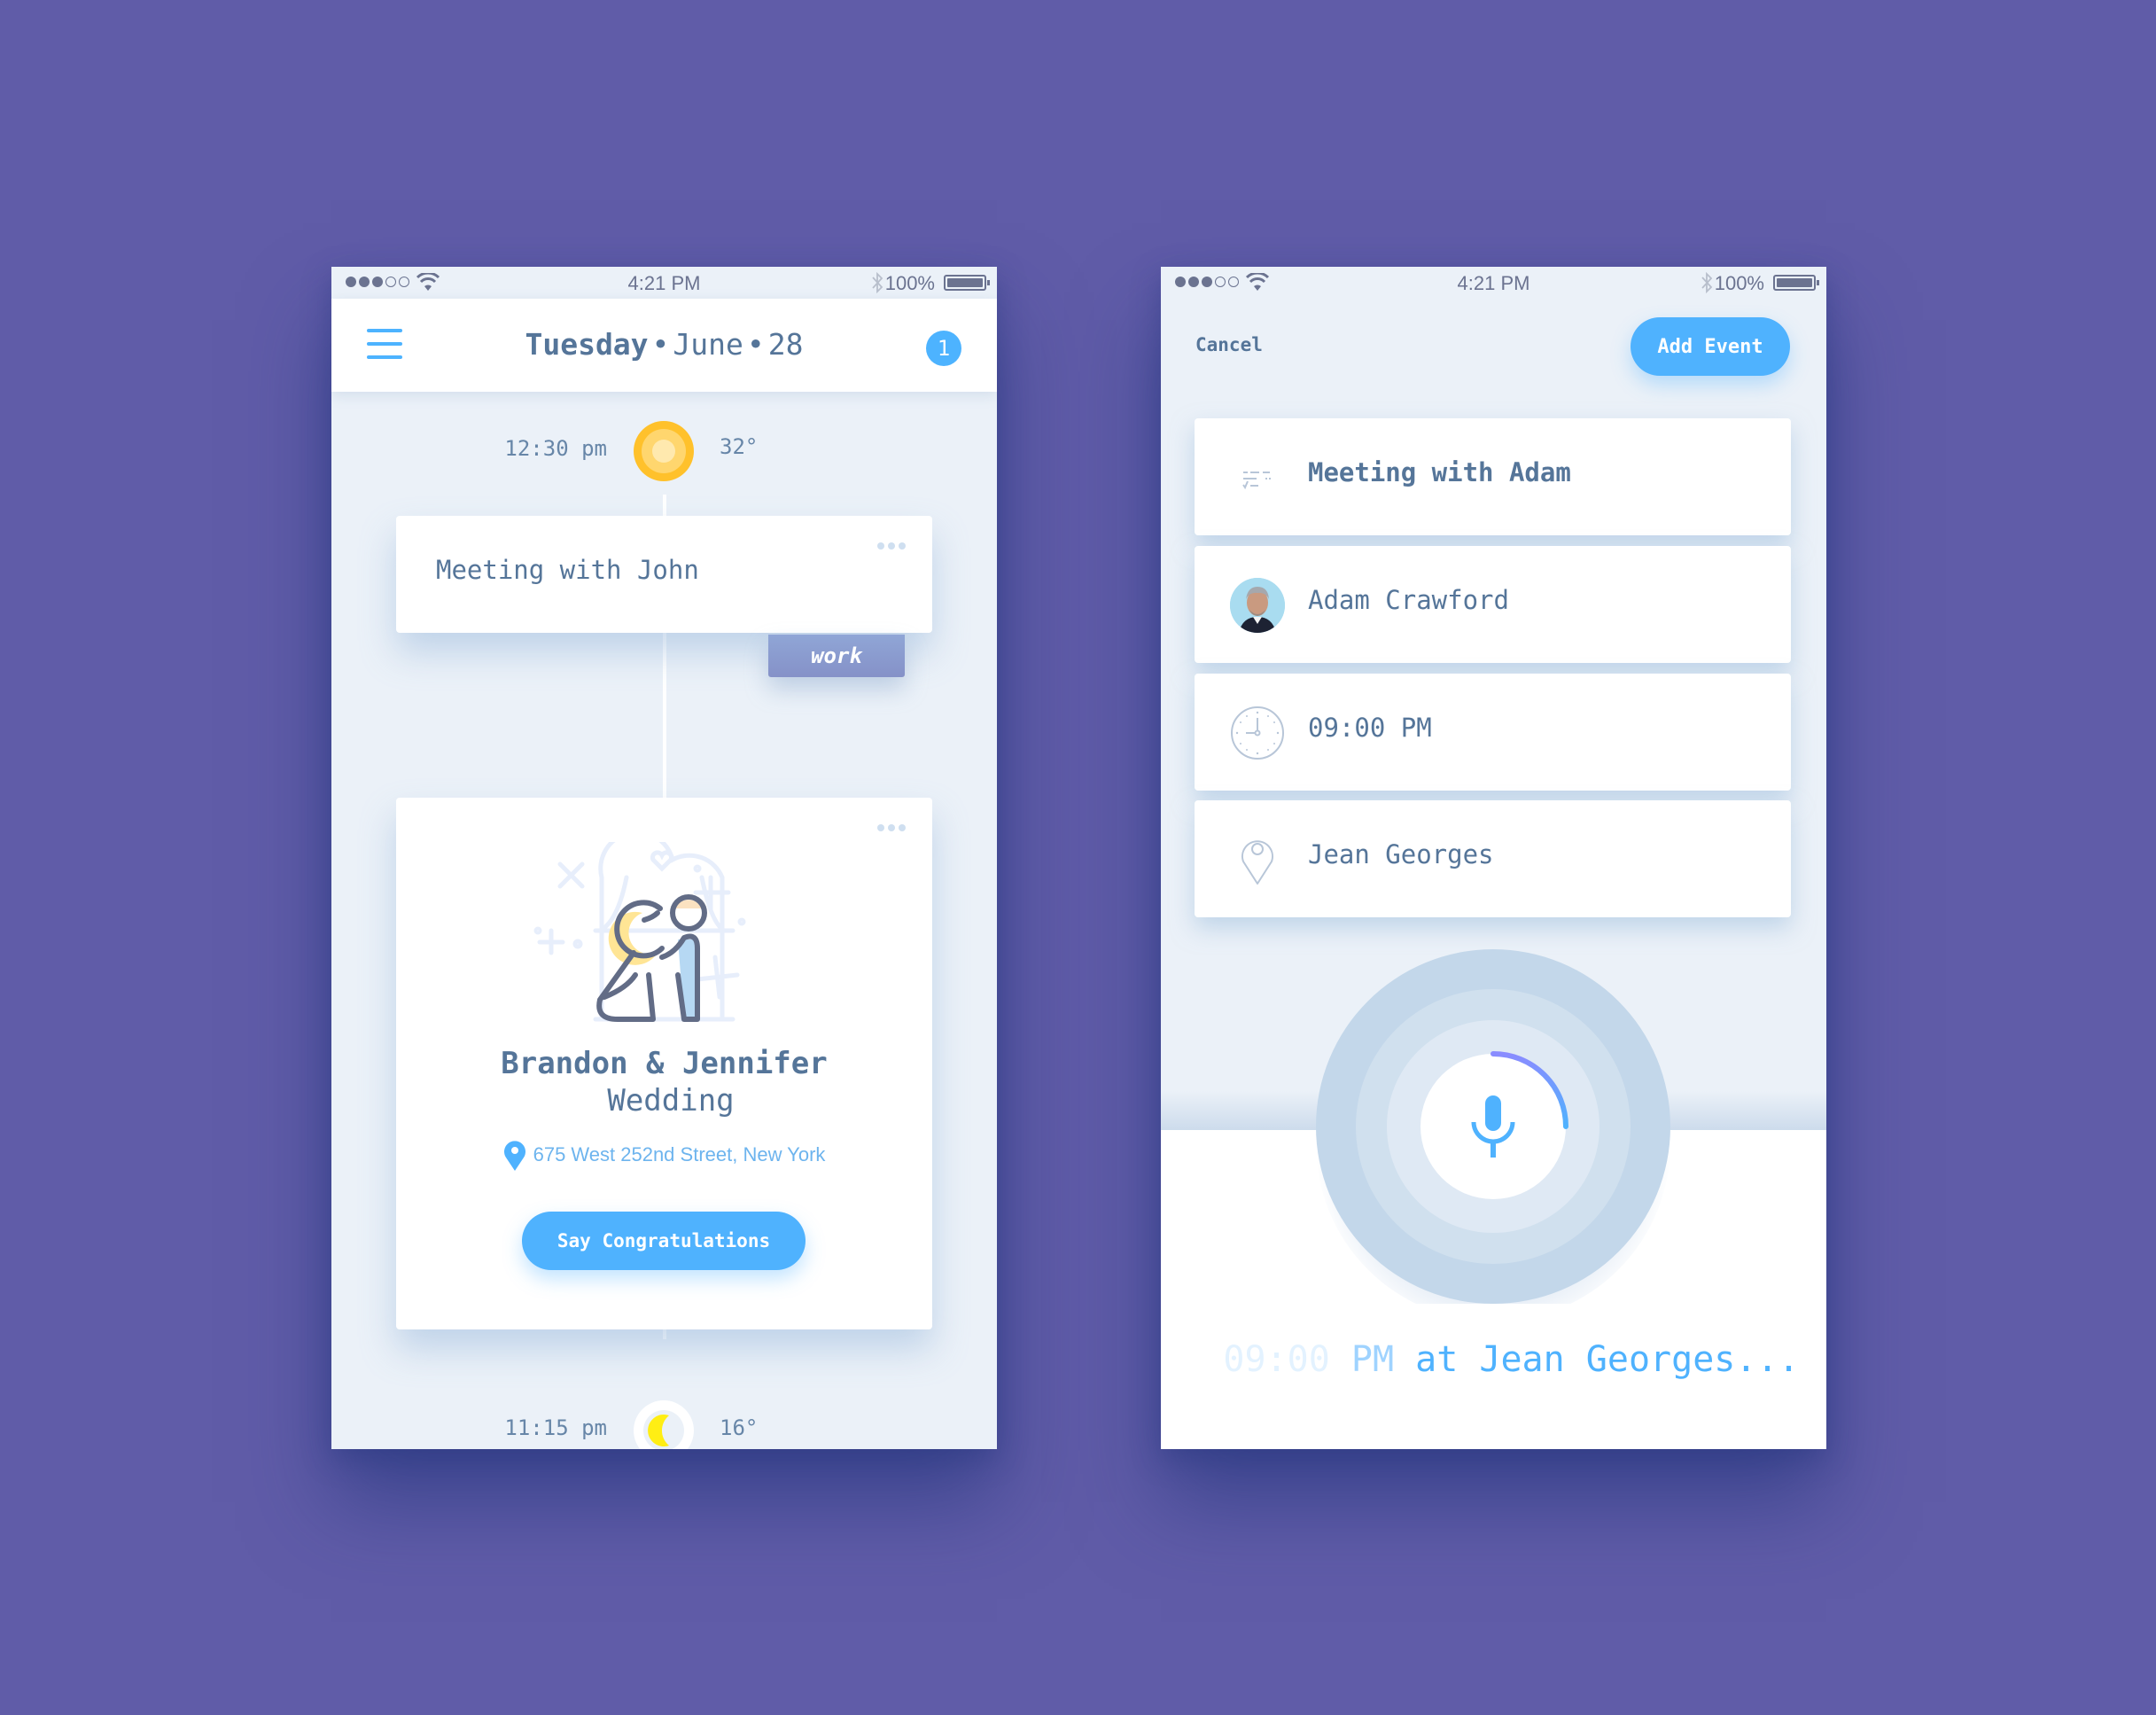 The width and height of the screenshot is (2156, 1715). Describe the element at coordinates (1408, 600) in the screenshot. I see `attendee-name: Adam Crawford` at that location.